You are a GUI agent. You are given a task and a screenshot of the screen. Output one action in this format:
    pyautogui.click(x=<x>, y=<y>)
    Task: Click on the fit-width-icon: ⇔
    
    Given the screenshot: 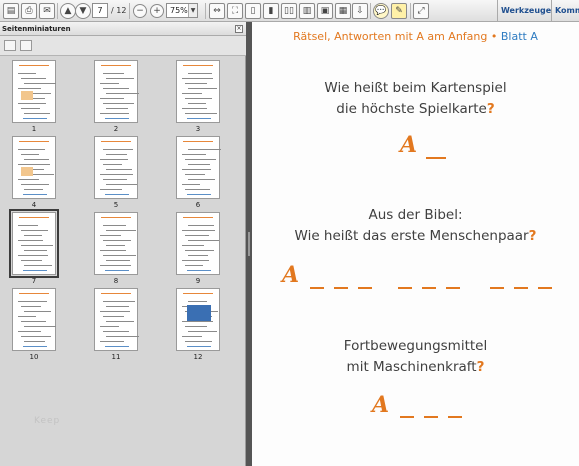 What is the action you would take?
    pyautogui.click(x=217, y=11)
    